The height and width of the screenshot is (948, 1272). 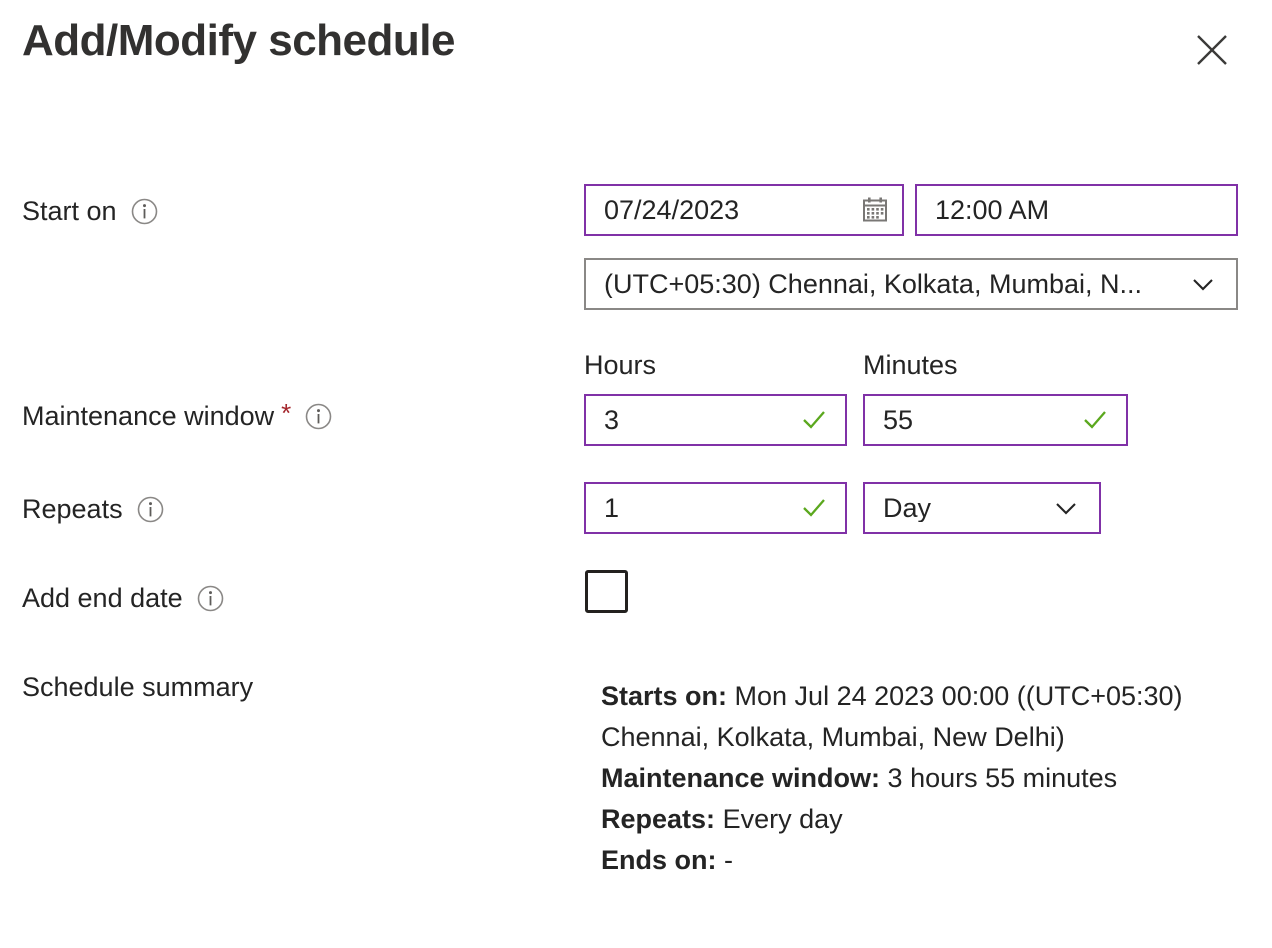 I want to click on page-title: Add/Modify schedule, so click(x=238, y=40).